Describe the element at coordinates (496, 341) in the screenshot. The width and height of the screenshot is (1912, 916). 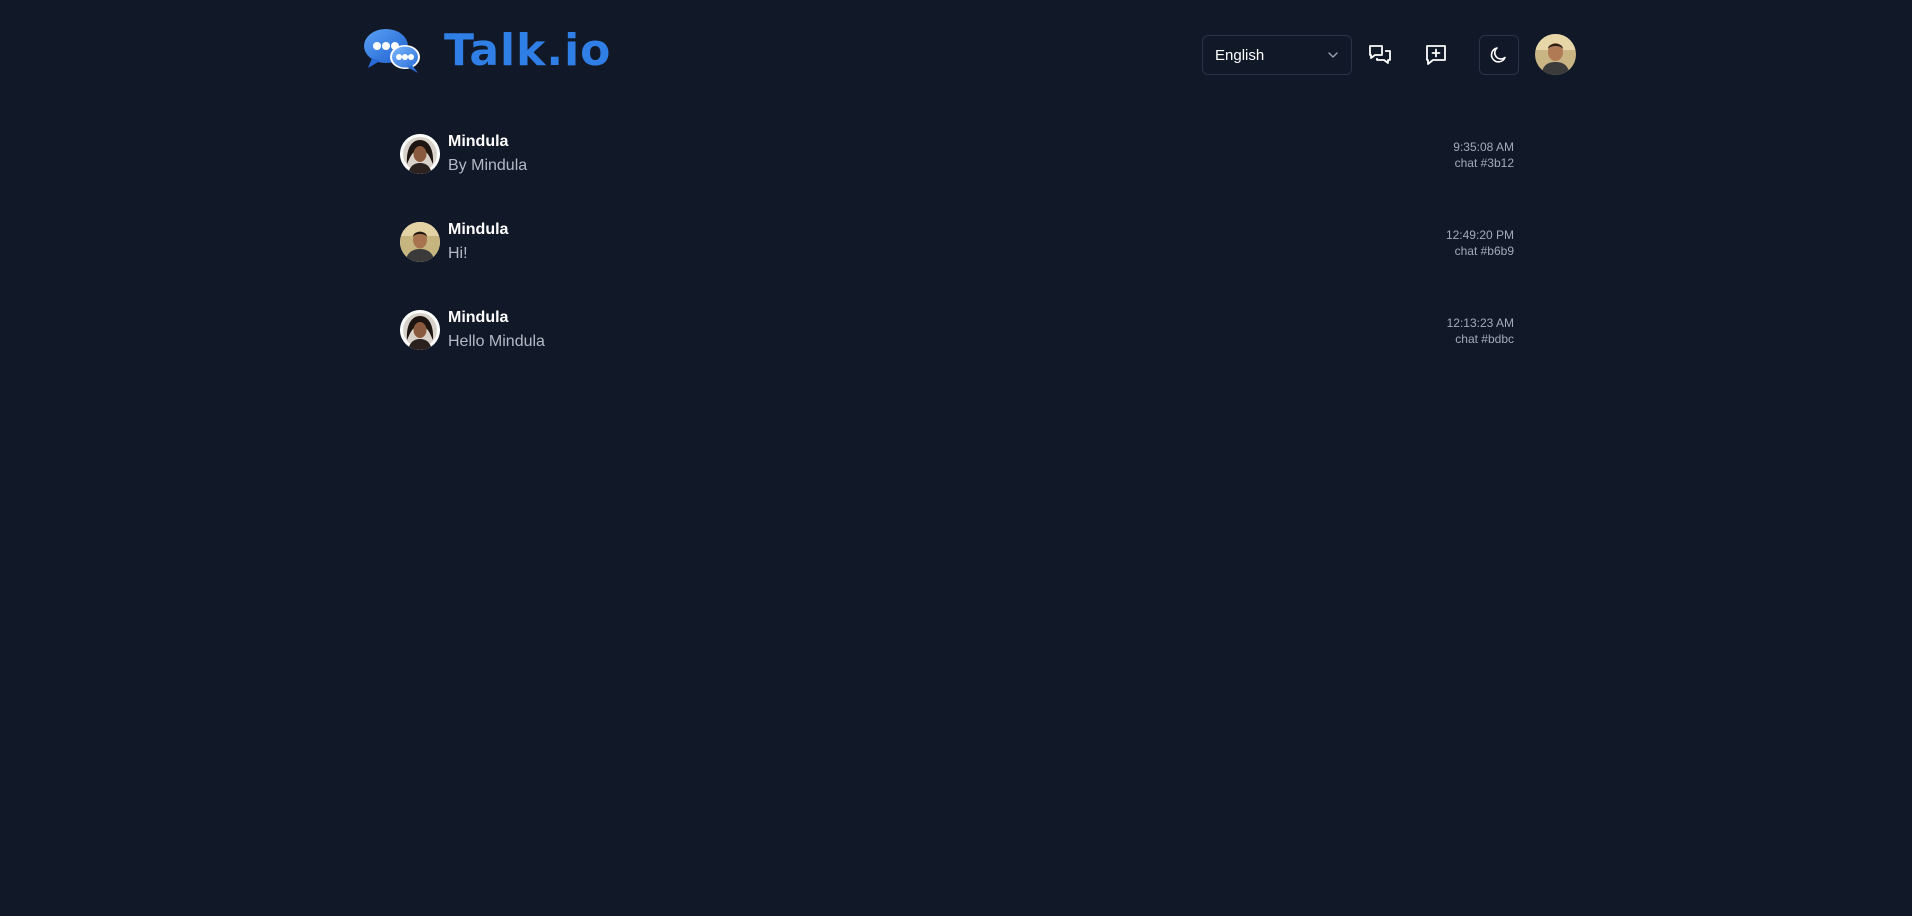
I see `chat-last-message: Hello Mindula` at that location.